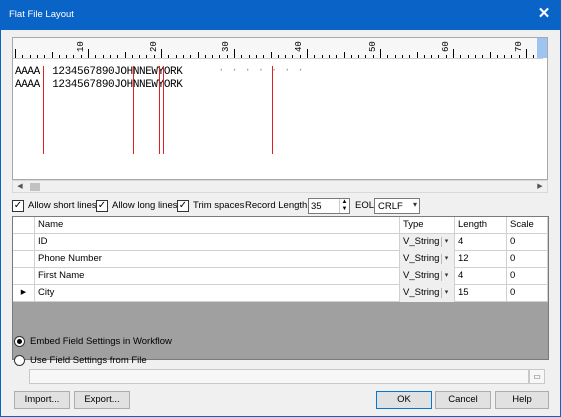 The height and width of the screenshot is (417, 561). Describe the element at coordinates (344, 202) in the screenshot. I see `spinner-up-icon: ▲` at that location.